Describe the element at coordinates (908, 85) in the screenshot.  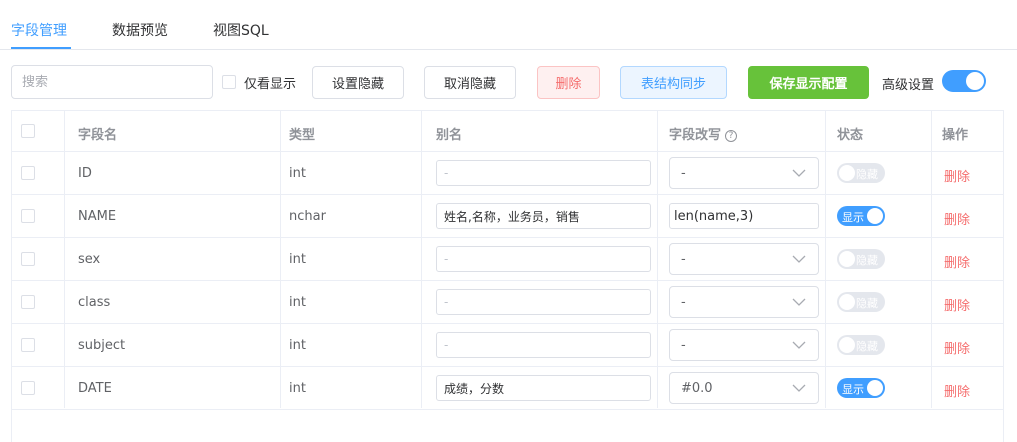
I see `advanced-settings-label: 高级设置` at that location.